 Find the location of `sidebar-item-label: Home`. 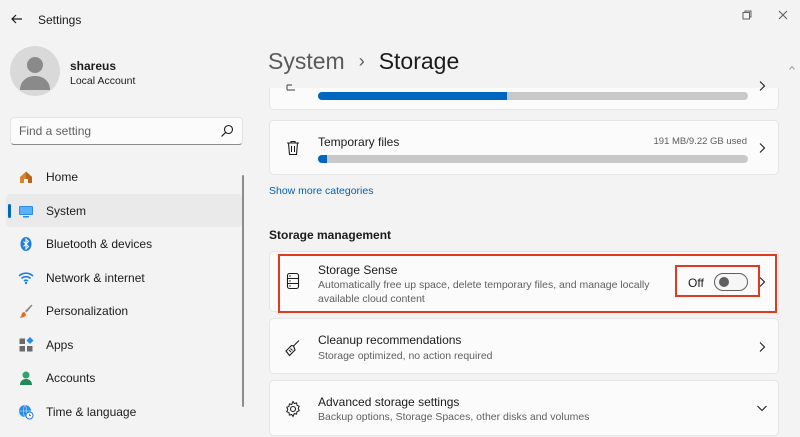

sidebar-item-label: Home is located at coordinates (62, 177).